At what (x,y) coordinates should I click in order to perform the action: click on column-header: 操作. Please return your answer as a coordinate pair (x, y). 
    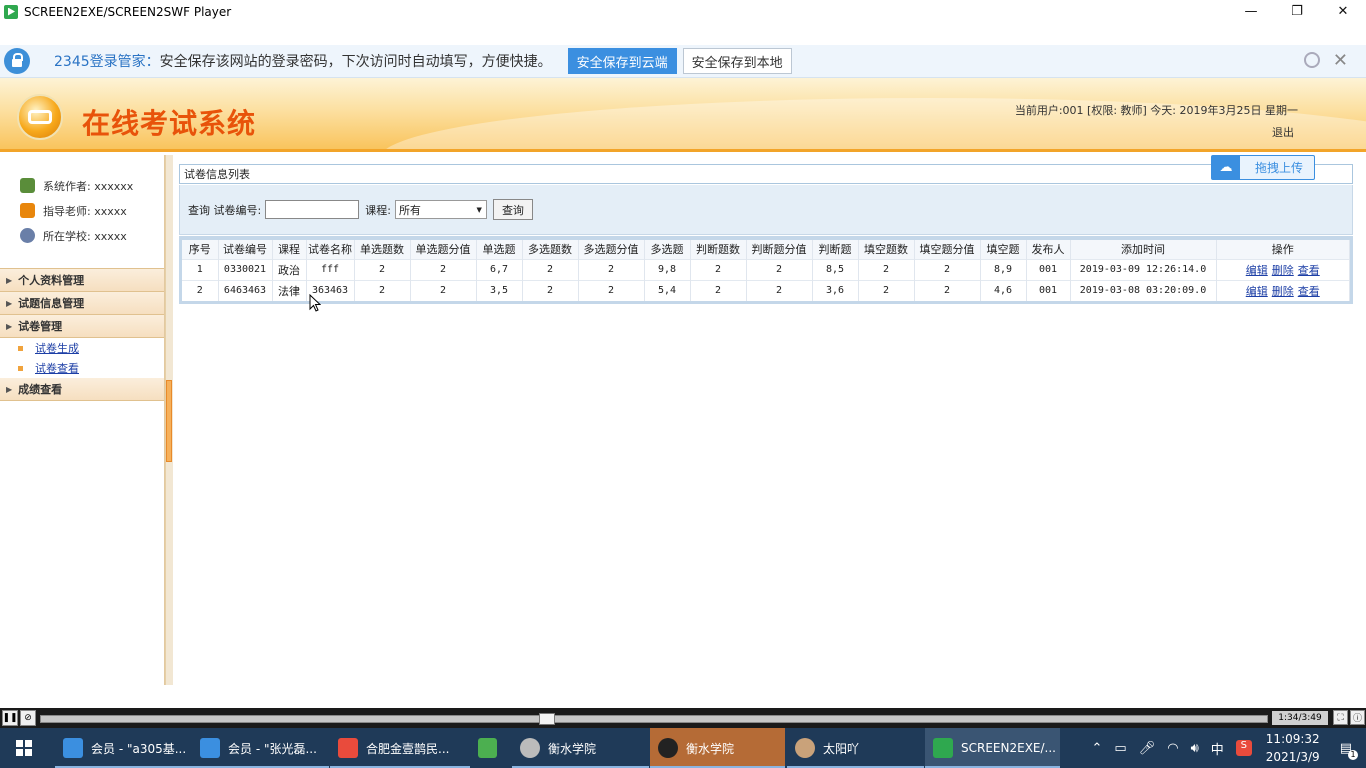
    Looking at the image, I should click on (1283, 249).